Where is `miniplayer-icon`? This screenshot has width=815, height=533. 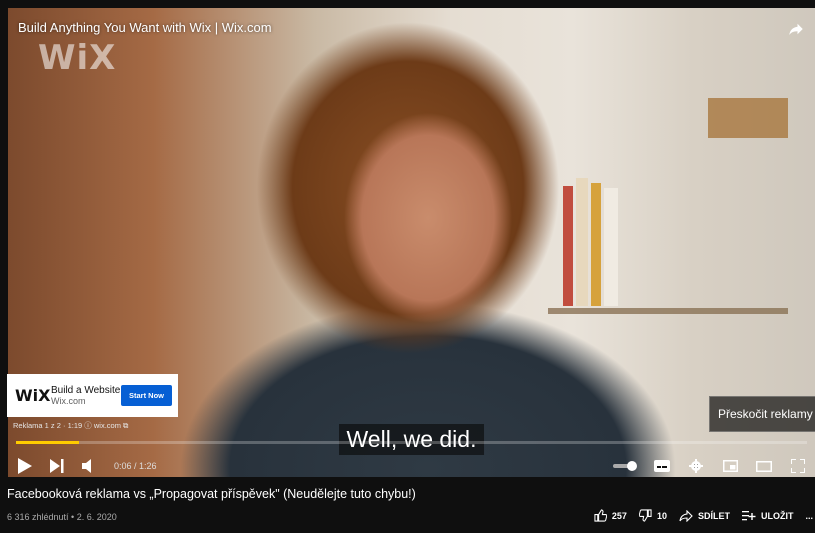 miniplayer-icon is located at coordinates (730, 466).